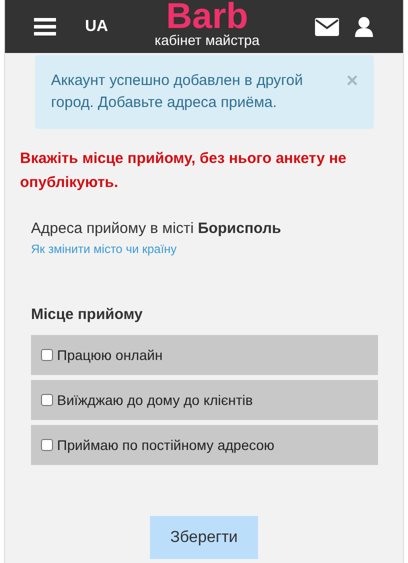 The image size is (408, 563). What do you see at coordinates (45, 27) in the screenshot?
I see `menu-icon` at bounding box center [45, 27].